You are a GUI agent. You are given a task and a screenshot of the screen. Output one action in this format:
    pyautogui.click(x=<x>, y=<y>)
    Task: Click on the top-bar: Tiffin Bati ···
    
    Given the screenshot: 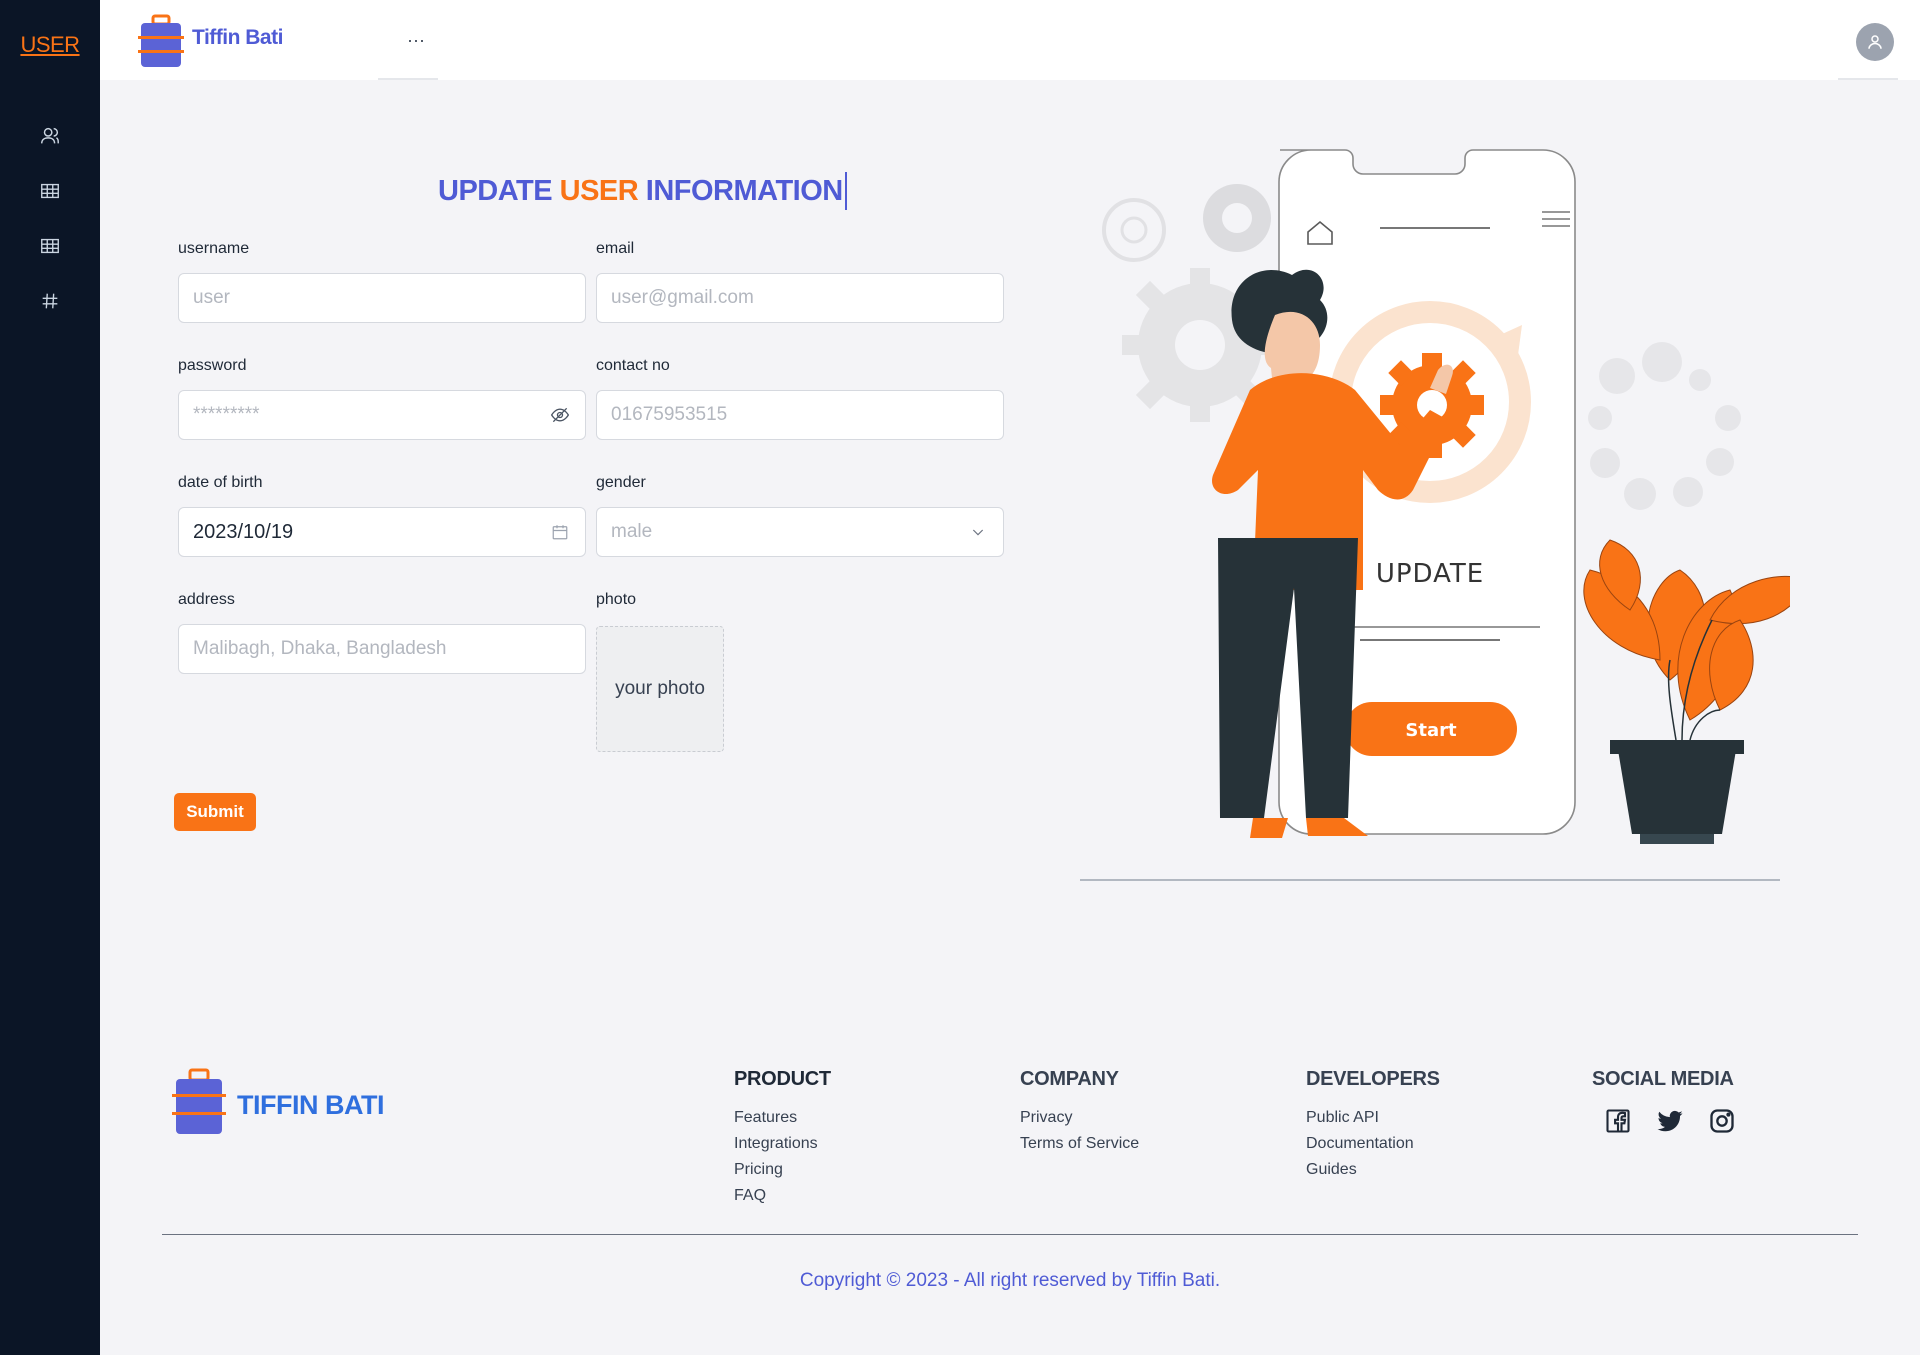 What is the action you would take?
    pyautogui.click(x=1010, y=40)
    